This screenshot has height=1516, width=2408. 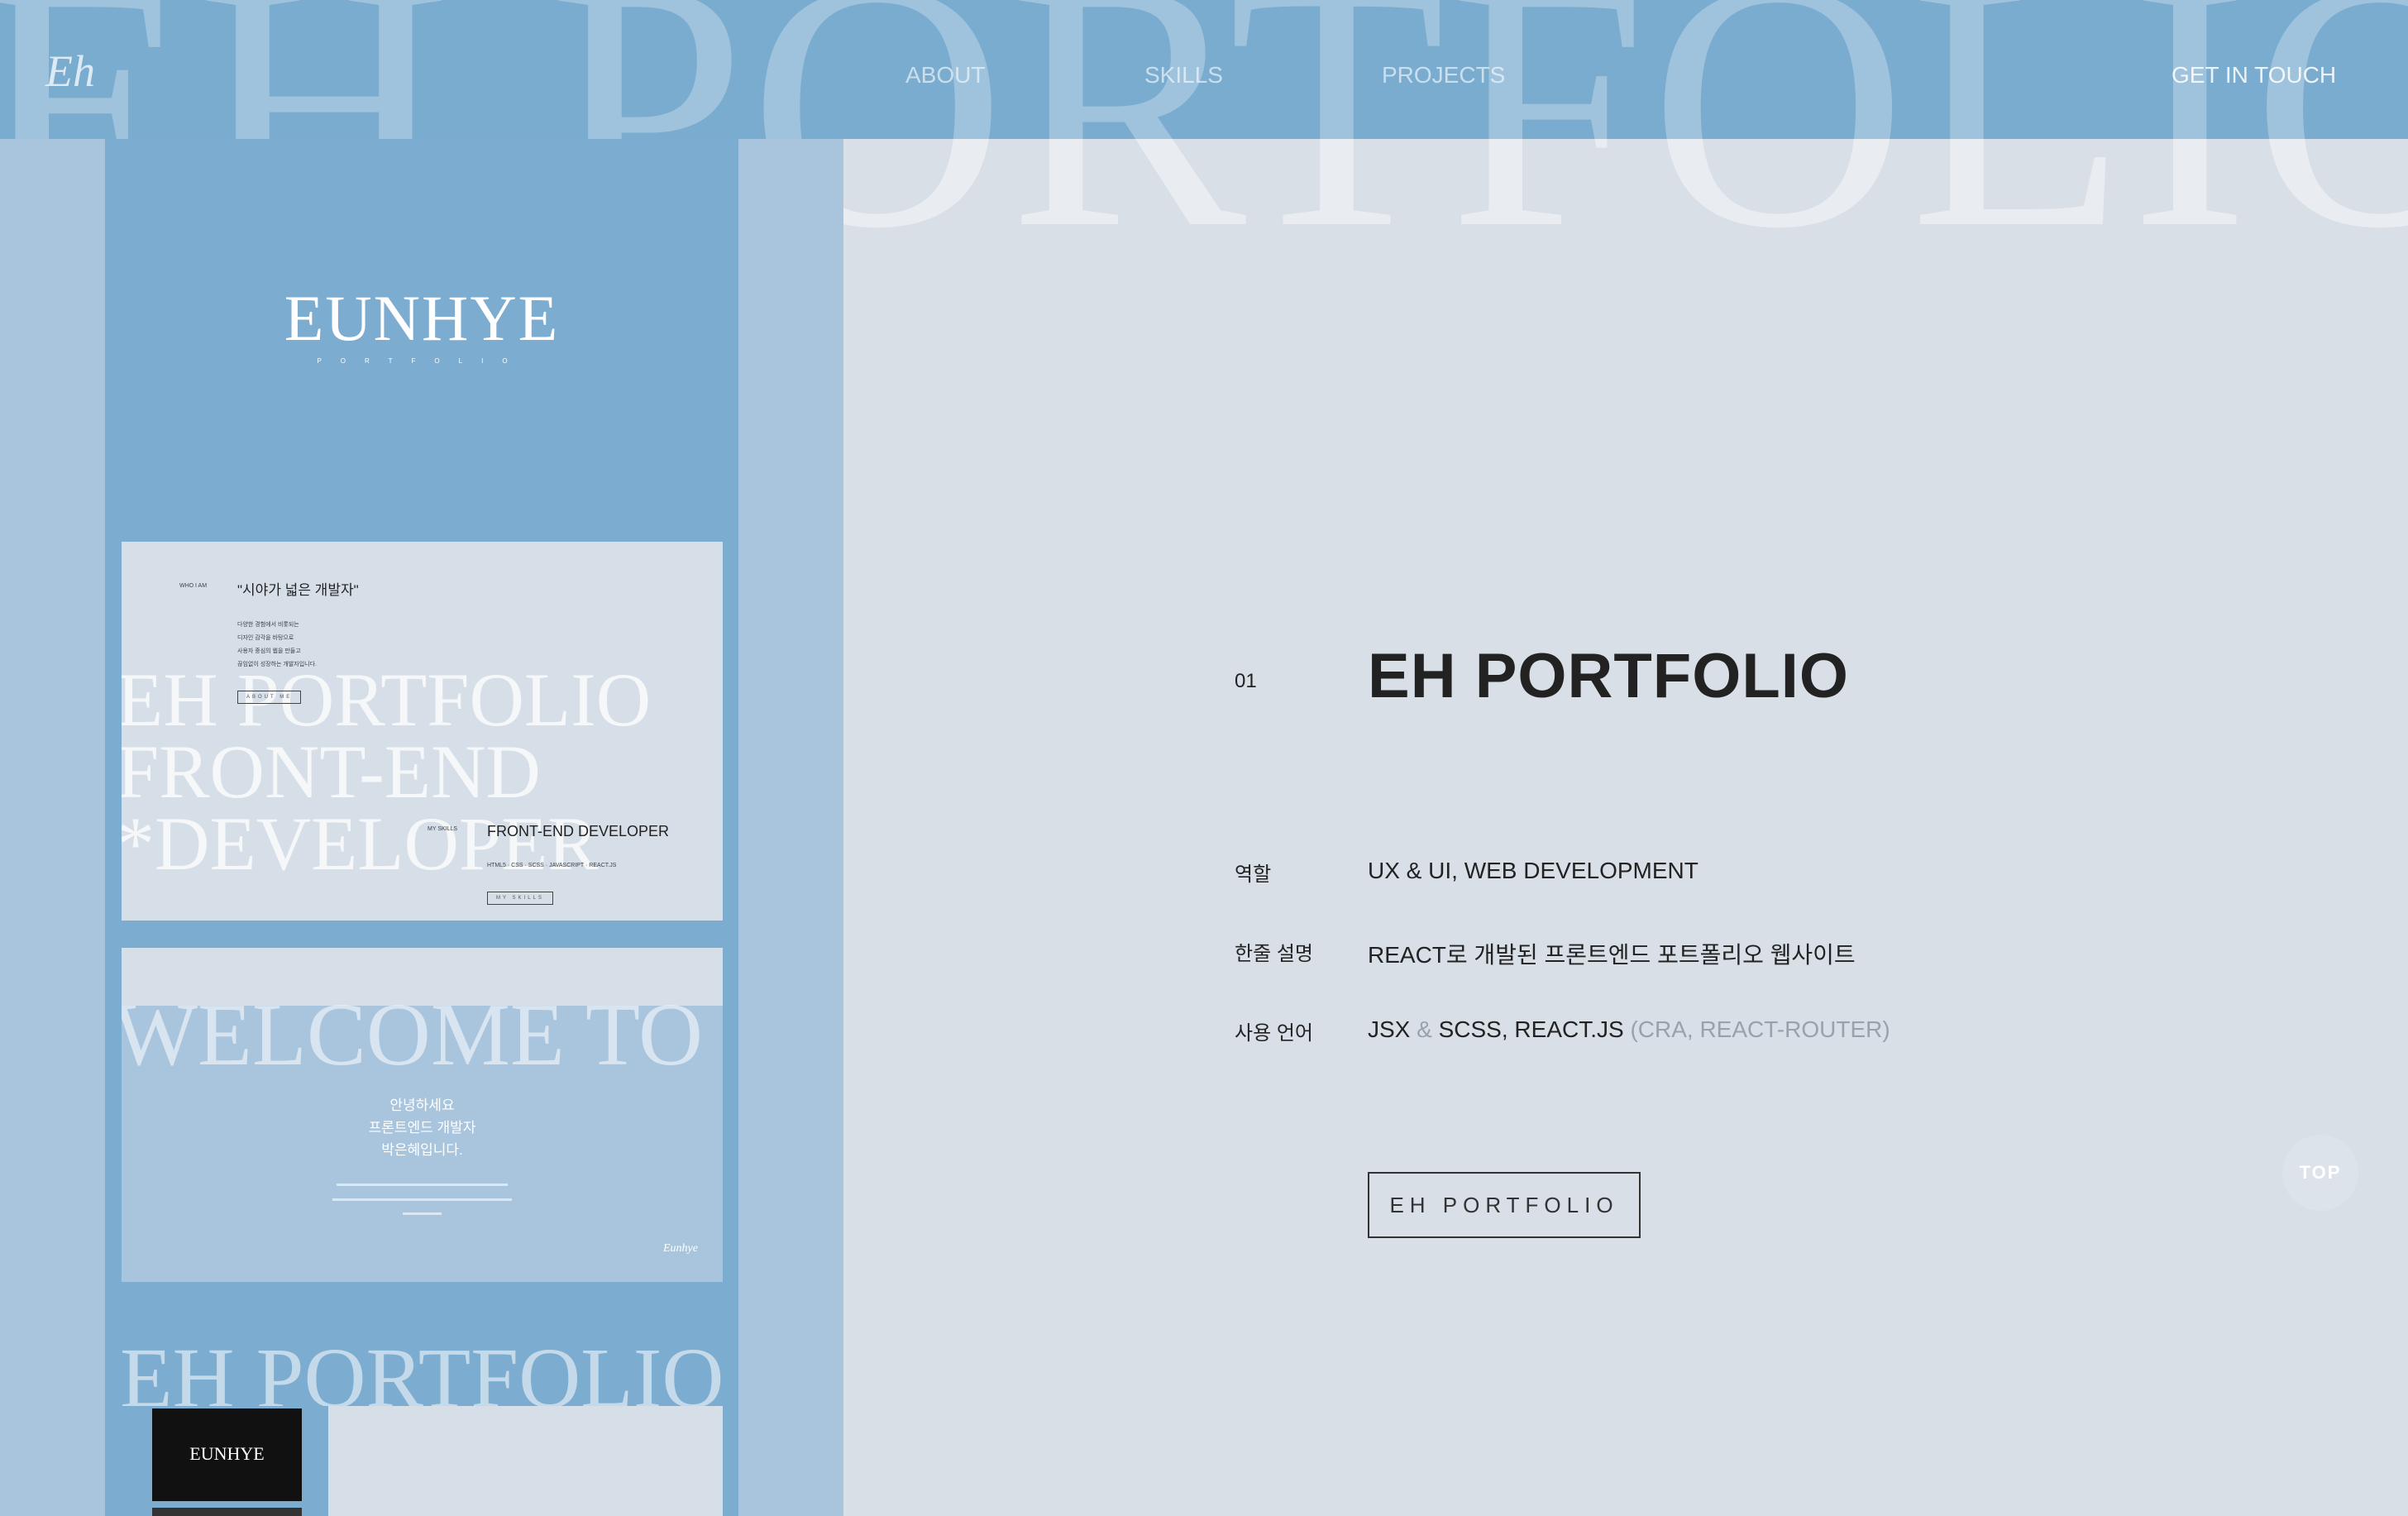 What do you see at coordinates (193, 586) in the screenshot?
I see `preview-tag: WHO I AM` at bounding box center [193, 586].